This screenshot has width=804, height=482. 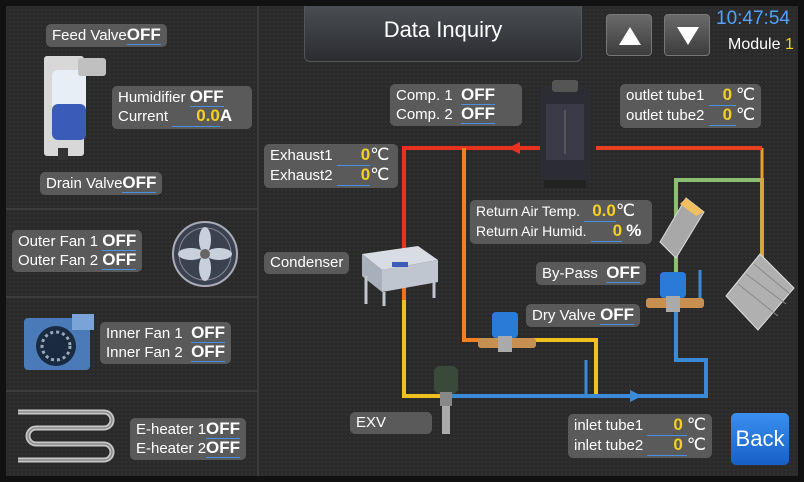 I want to click on return-air-humid-value: 0, so click(x=617, y=230).